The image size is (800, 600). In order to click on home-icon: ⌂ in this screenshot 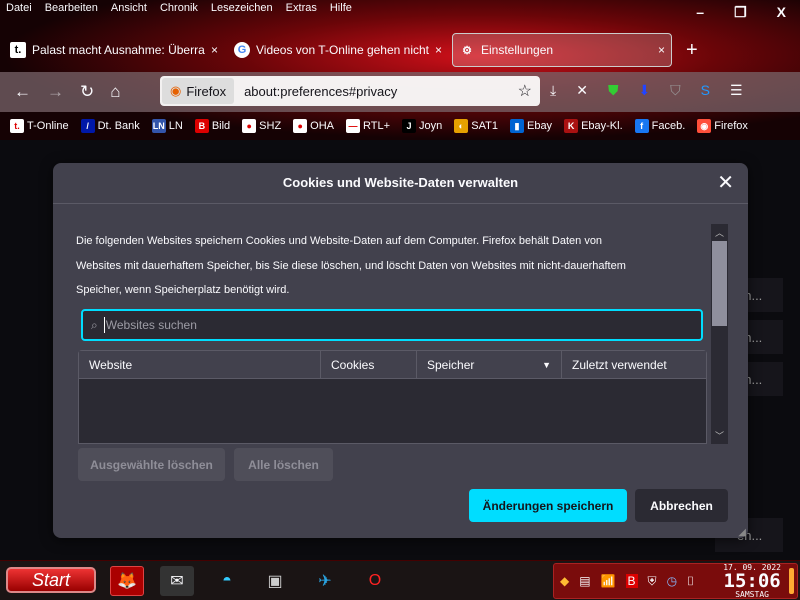, I will do `click(115, 92)`.